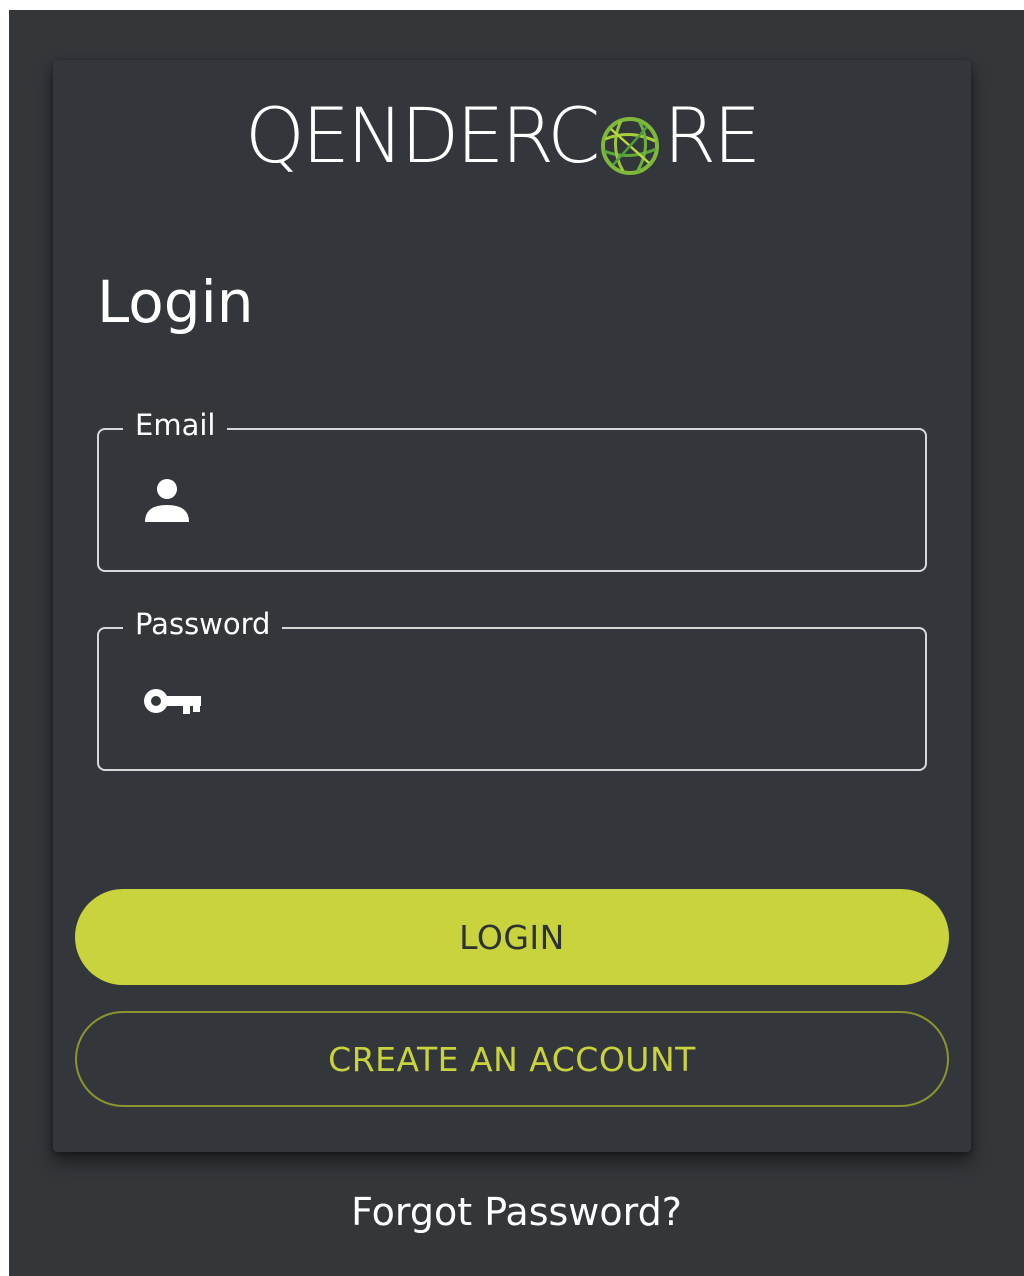 This screenshot has width=1024, height=1276. I want to click on page-title: Login, so click(175, 302).